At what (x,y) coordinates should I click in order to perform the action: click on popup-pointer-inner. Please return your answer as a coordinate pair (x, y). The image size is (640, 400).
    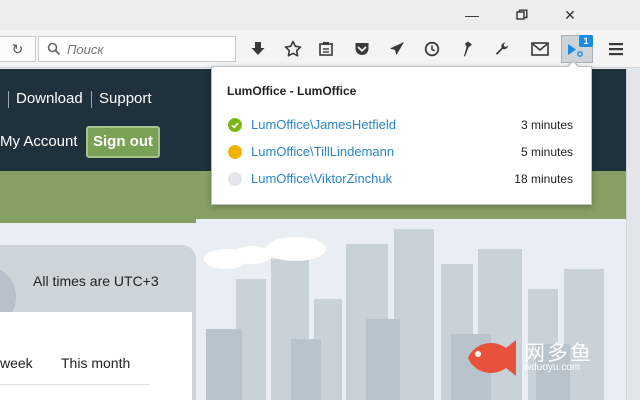
    Looking at the image, I should click on (573, 65).